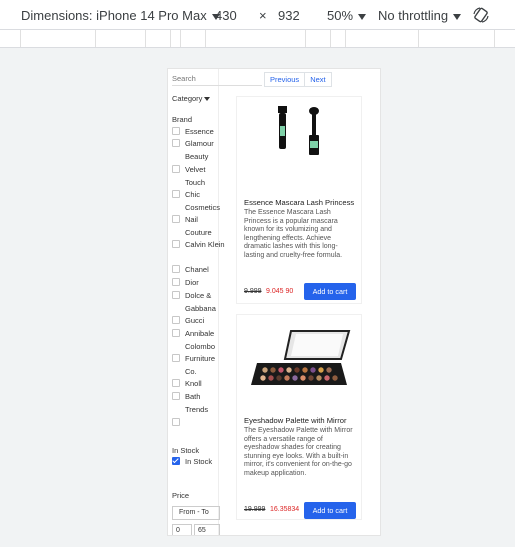 Image resolution: width=515 pixels, height=547 pixels. Describe the element at coordinates (114, 15) in the screenshot. I see `device-dimensions-label: Dimensions: iPhone 14 Pro Max` at that location.